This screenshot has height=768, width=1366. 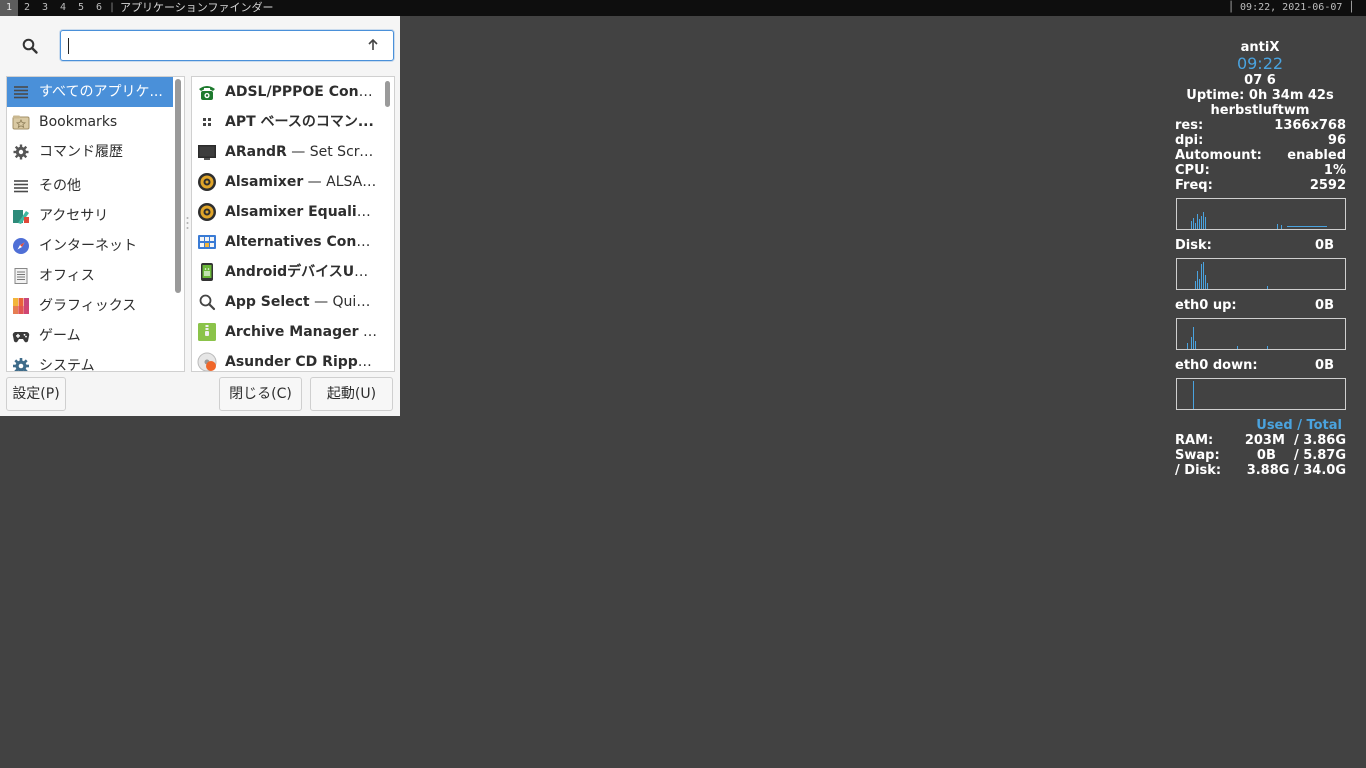 What do you see at coordinates (90, 186) in the screenshot?
I see `category-other: その他` at bounding box center [90, 186].